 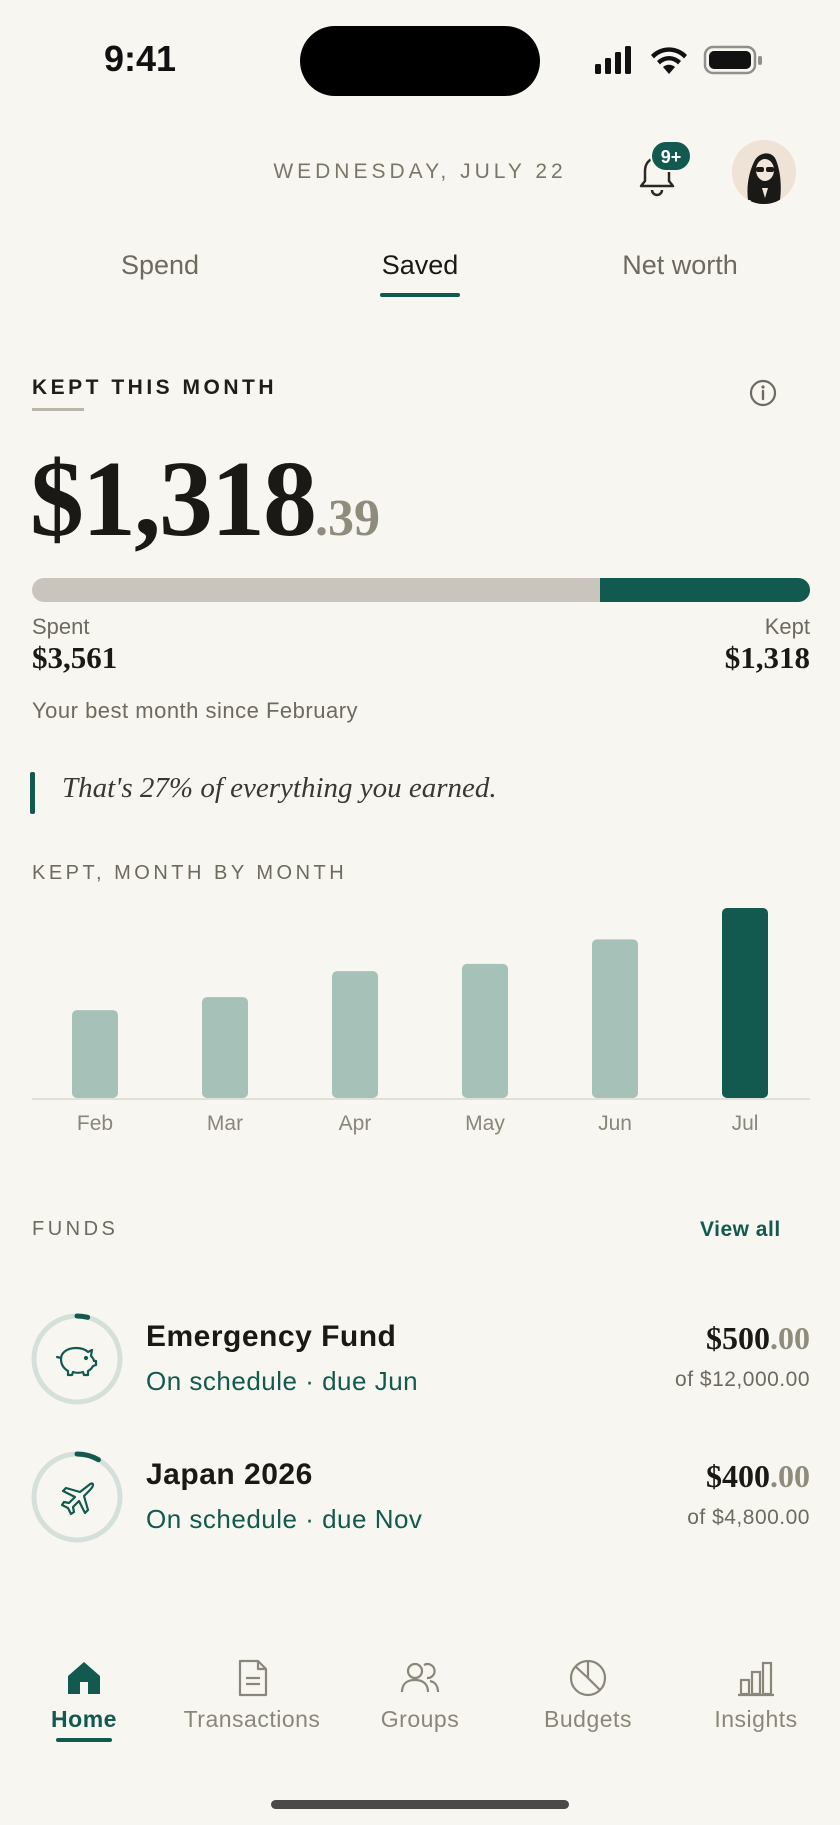 What do you see at coordinates (767, 657) in the screenshot?
I see `kept-value: $1,318` at bounding box center [767, 657].